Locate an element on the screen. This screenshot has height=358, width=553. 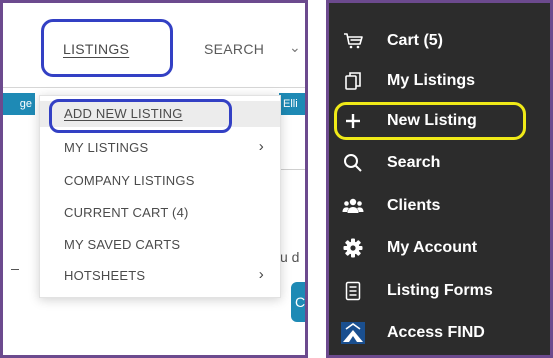
dropdown-item-label: HOTSHEETS is located at coordinates (105, 275).